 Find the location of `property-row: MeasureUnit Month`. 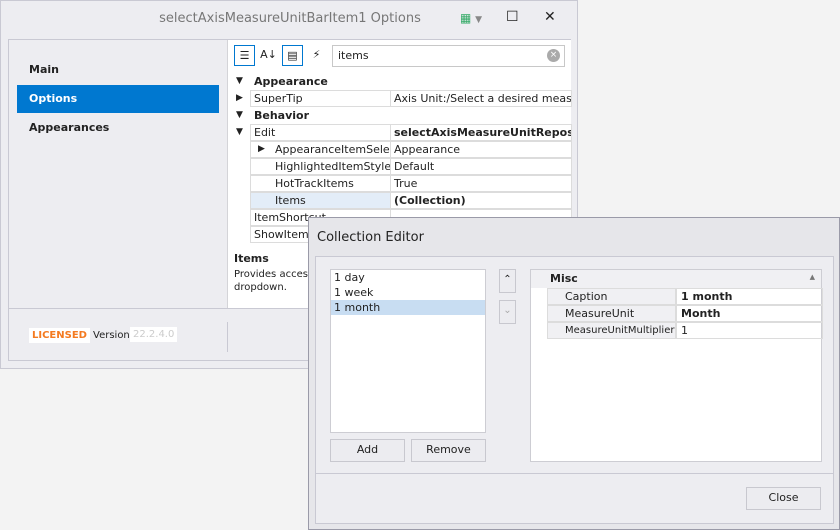

property-row: MeasureUnit Month is located at coordinates (685, 313).